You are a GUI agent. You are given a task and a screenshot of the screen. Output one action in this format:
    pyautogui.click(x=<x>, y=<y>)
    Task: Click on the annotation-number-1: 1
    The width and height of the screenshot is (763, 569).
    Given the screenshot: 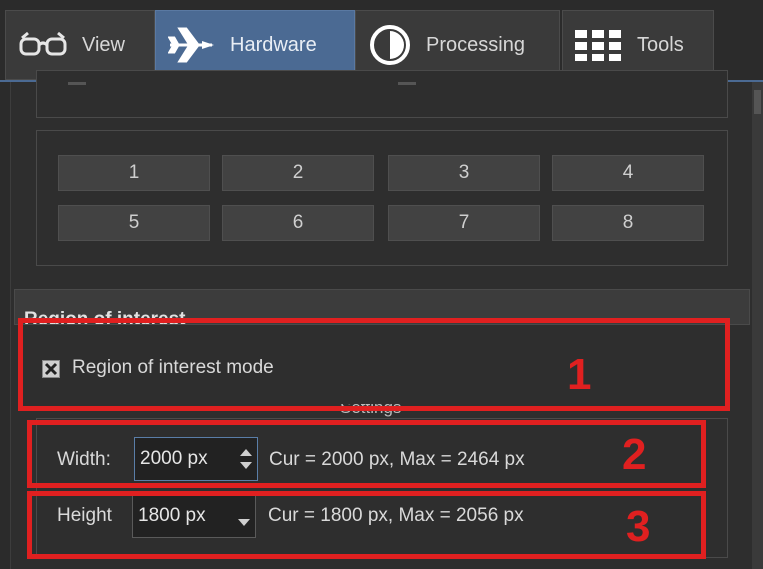 What is the action you would take?
    pyautogui.click(x=579, y=374)
    